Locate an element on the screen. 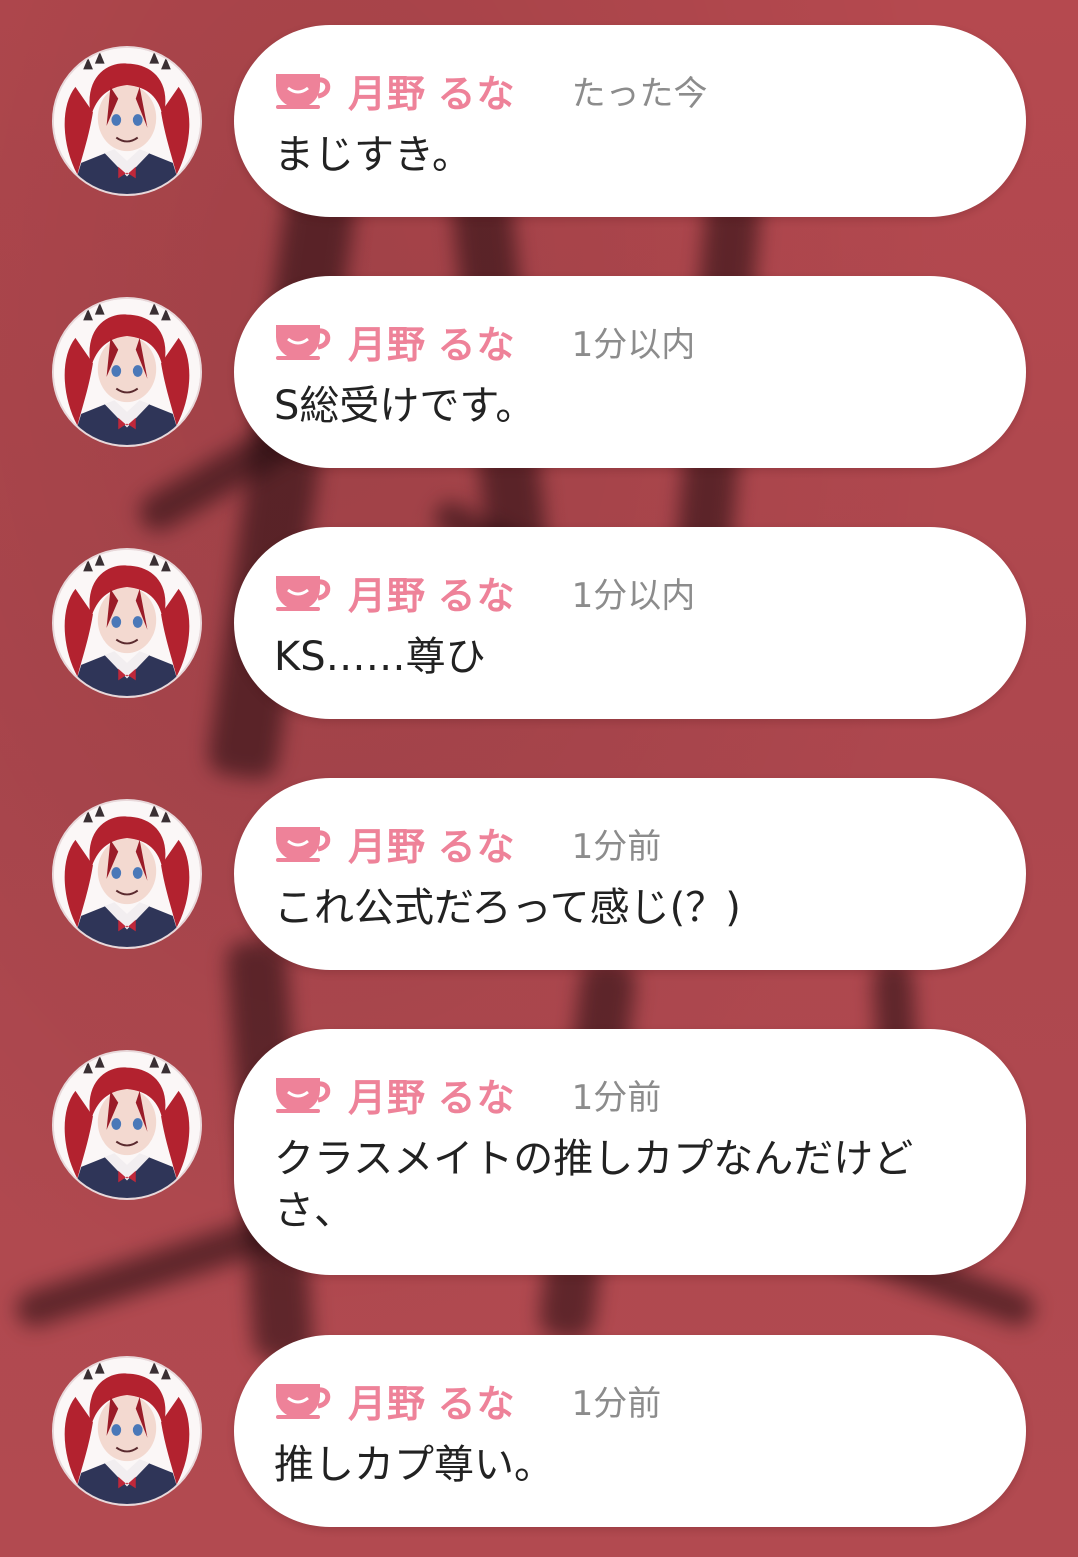  message-text: KS……尊ひ is located at coordinates (380, 657).